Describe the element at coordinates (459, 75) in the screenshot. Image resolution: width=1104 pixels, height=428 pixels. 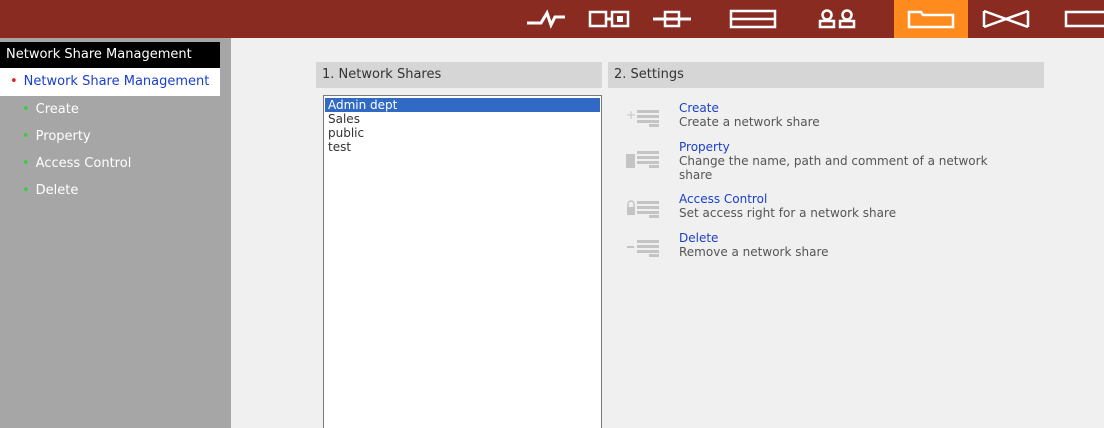
I see `network-shares-header: 1. Network Shares` at that location.